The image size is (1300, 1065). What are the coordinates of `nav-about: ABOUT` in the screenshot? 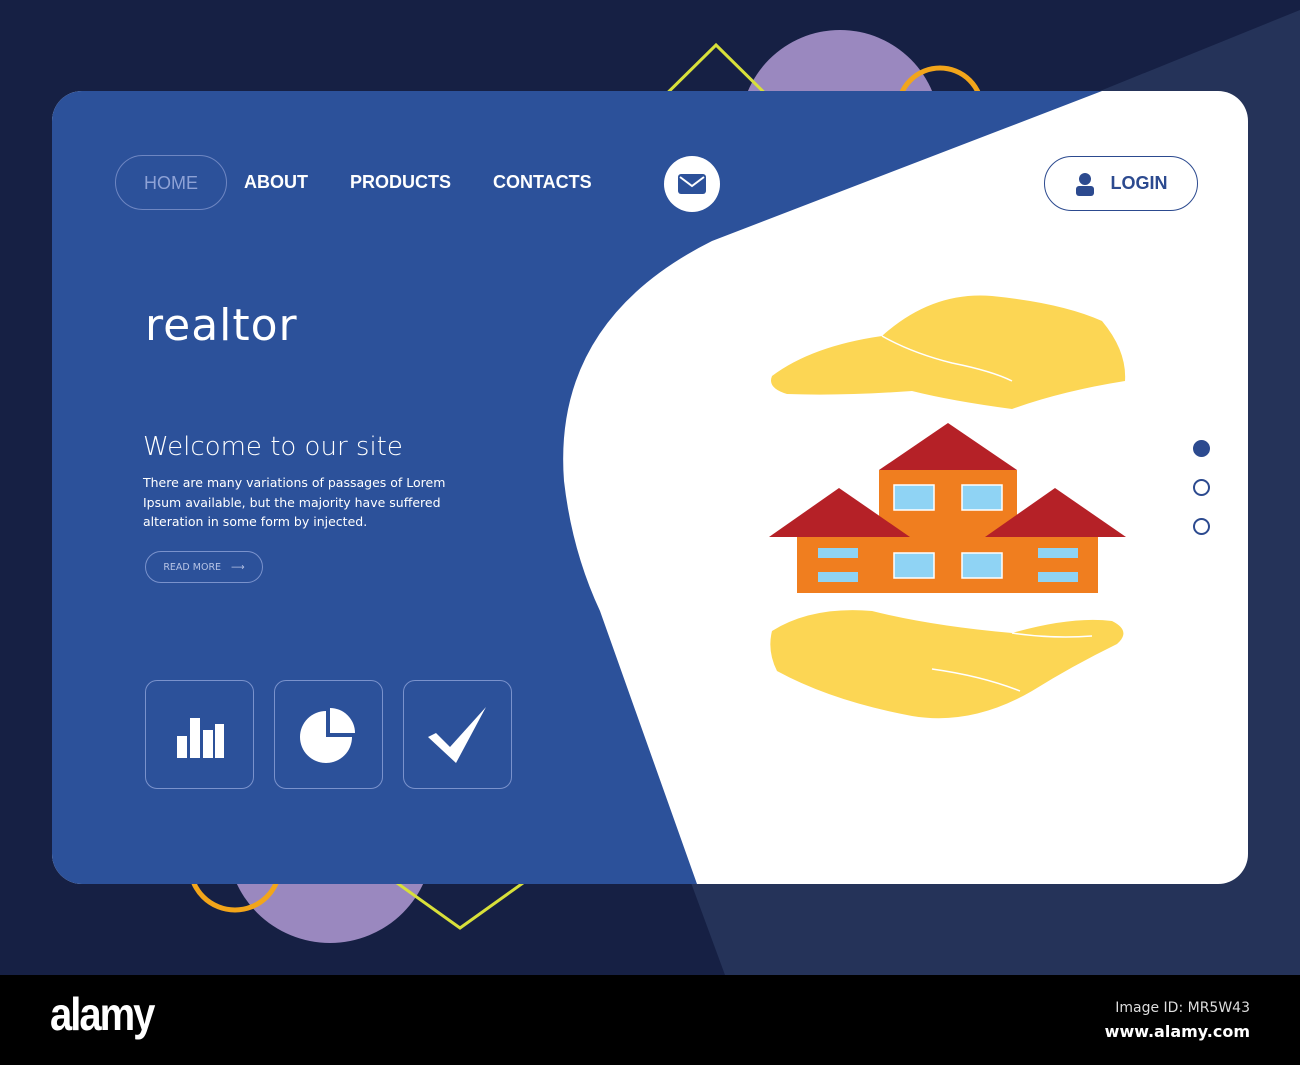 It's located at (276, 182).